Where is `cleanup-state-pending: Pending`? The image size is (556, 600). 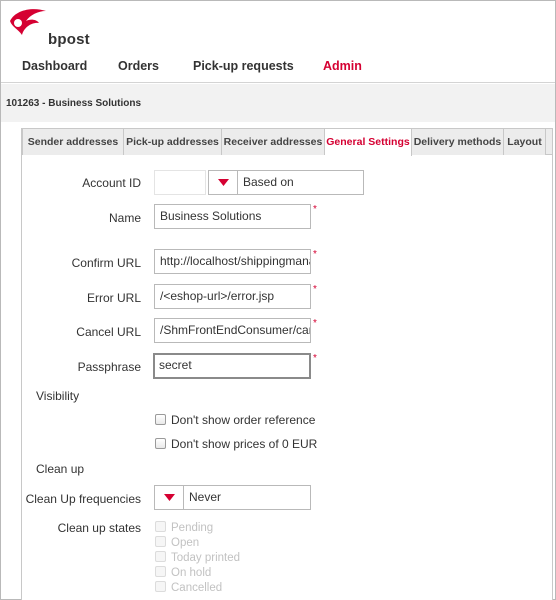
cleanup-state-pending: Pending is located at coordinates (184, 527).